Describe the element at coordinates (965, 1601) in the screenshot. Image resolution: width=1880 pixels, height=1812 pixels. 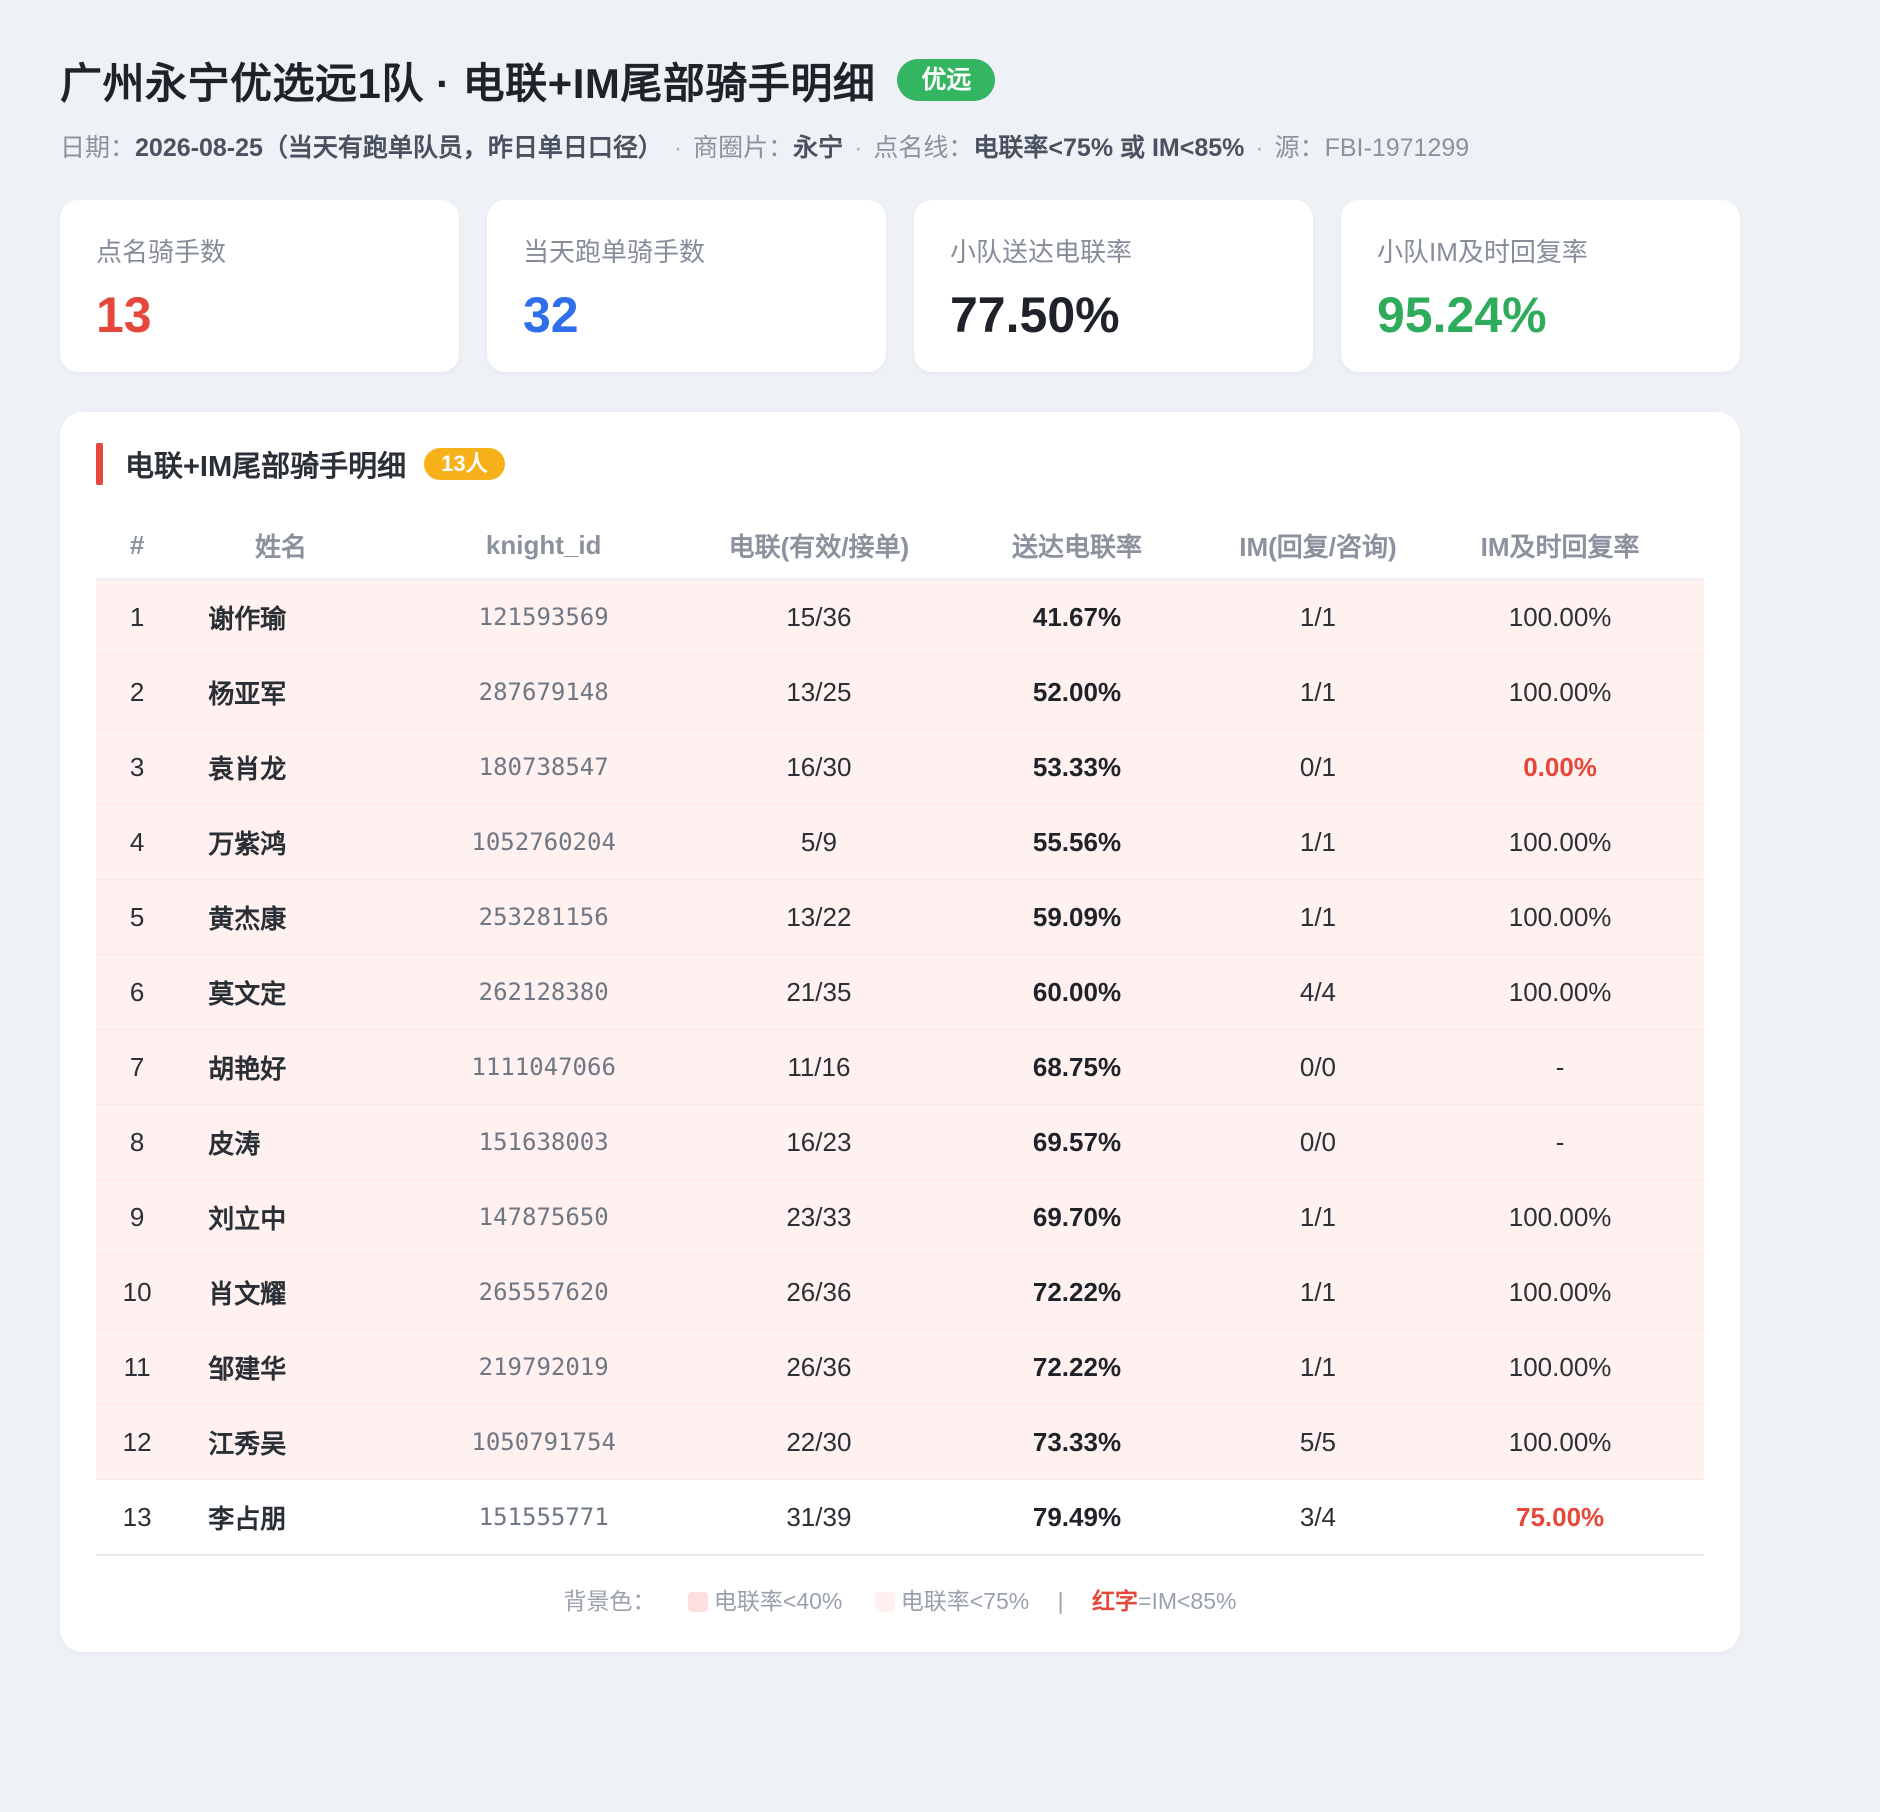
I see `legend-item-warn: 电联率<75%` at that location.